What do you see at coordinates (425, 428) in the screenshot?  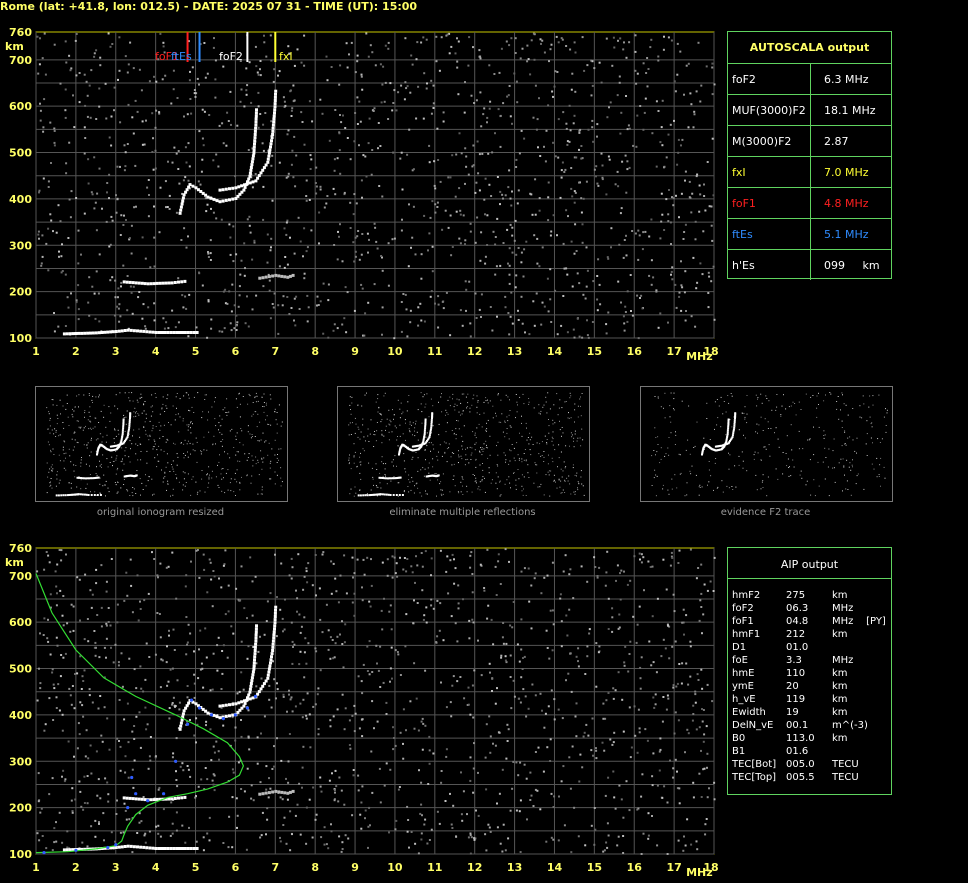 I see `thumb-trace-f1_o_trace` at bounding box center [425, 428].